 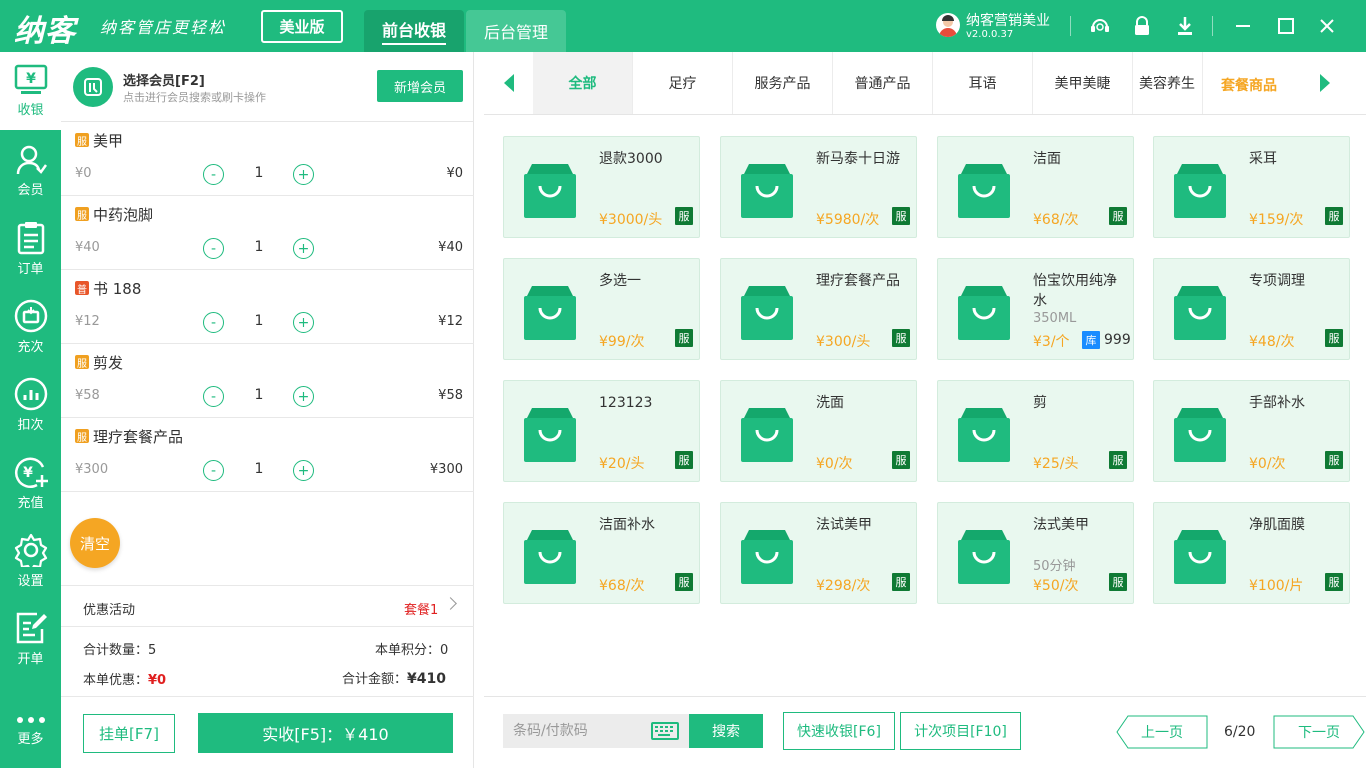 What do you see at coordinates (516, 31) in the screenshot?
I see `tab-backend-admin: 后台管理` at bounding box center [516, 31].